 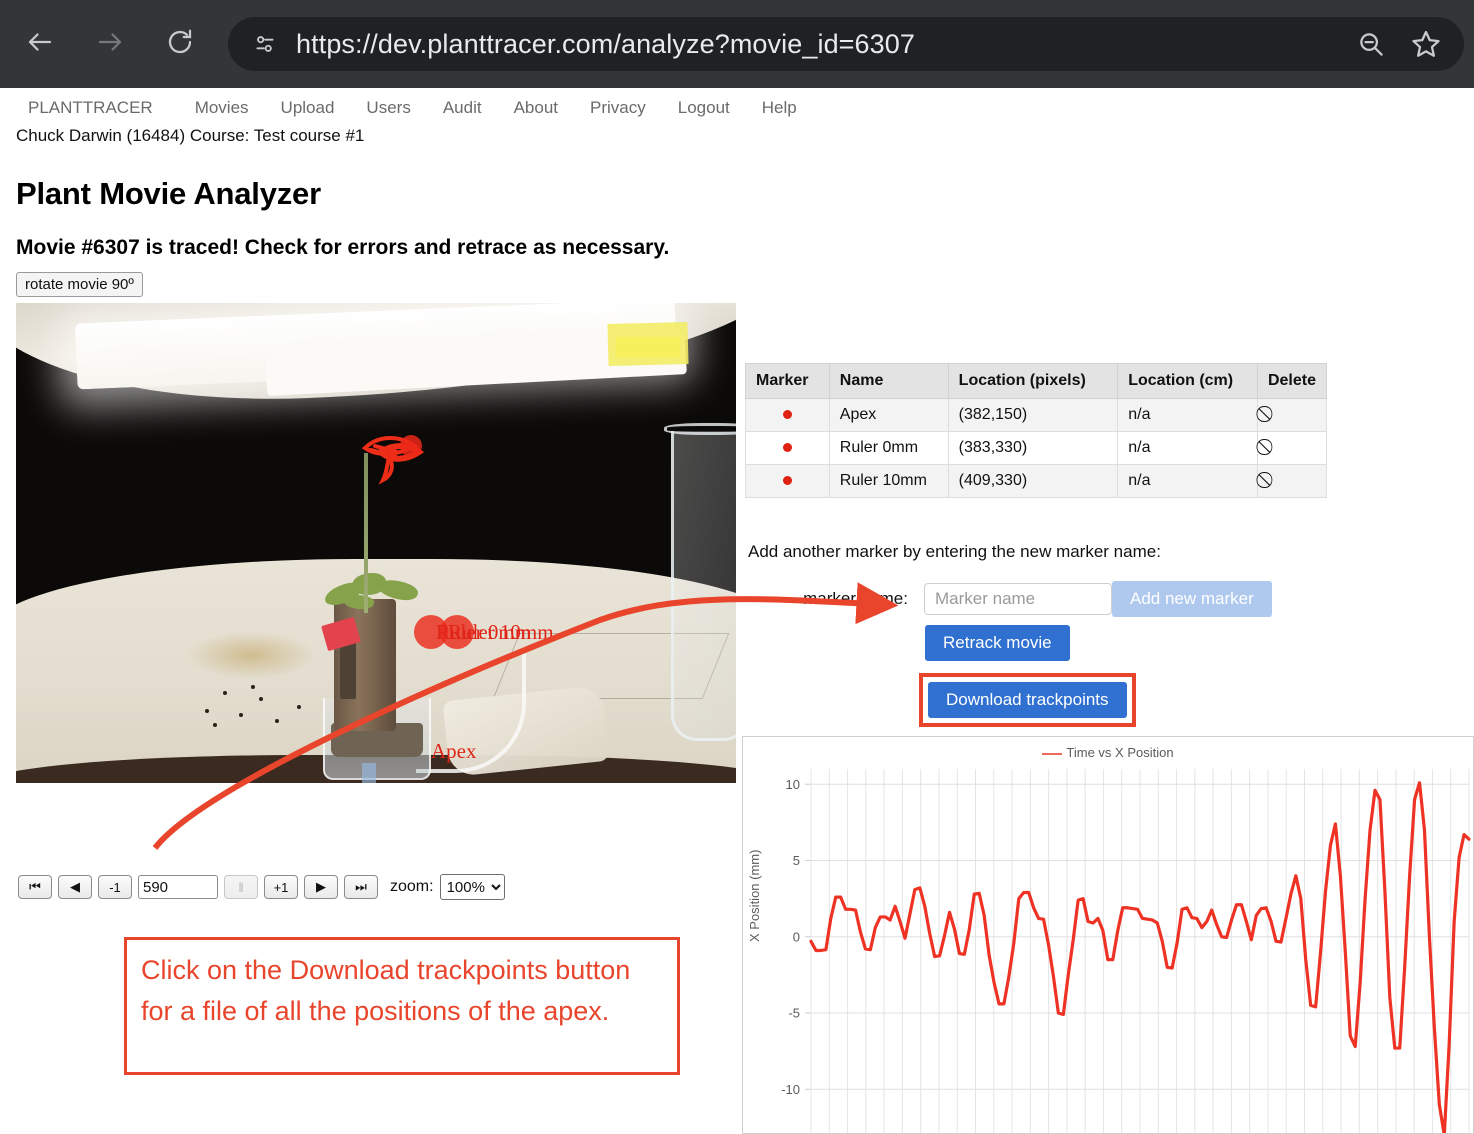 What do you see at coordinates (75, 887) in the screenshot?
I see `step-back-play-button: ◀` at bounding box center [75, 887].